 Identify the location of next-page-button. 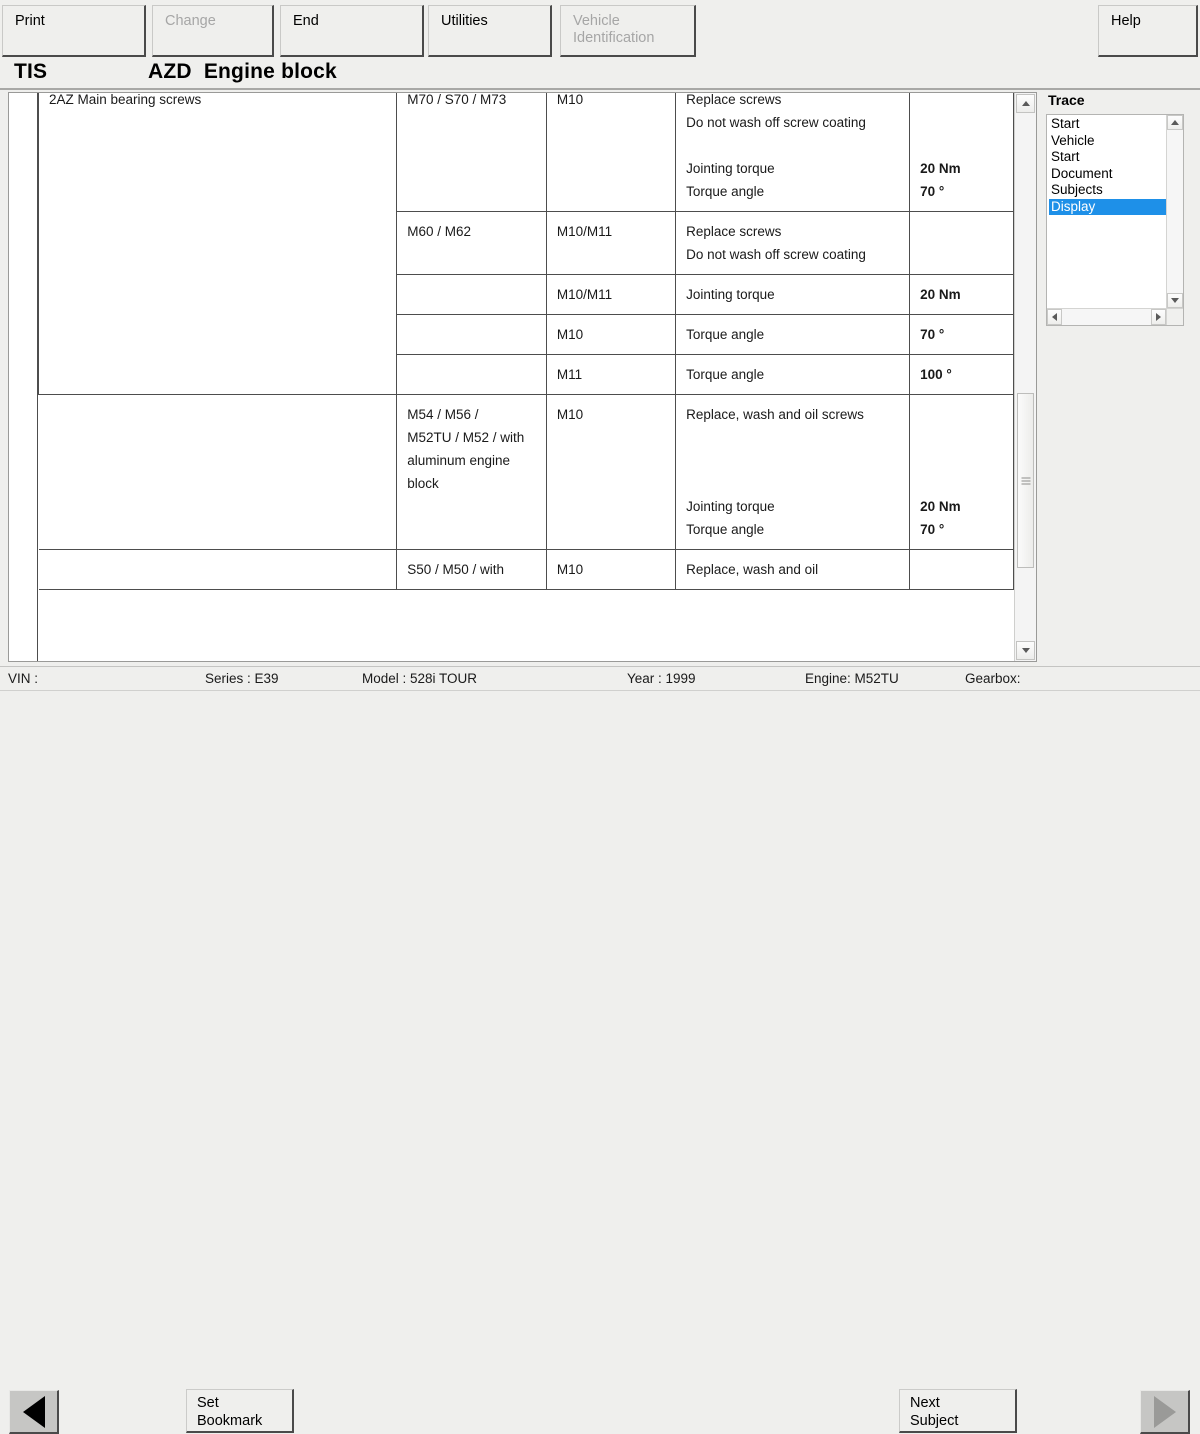
(1165, 1412).